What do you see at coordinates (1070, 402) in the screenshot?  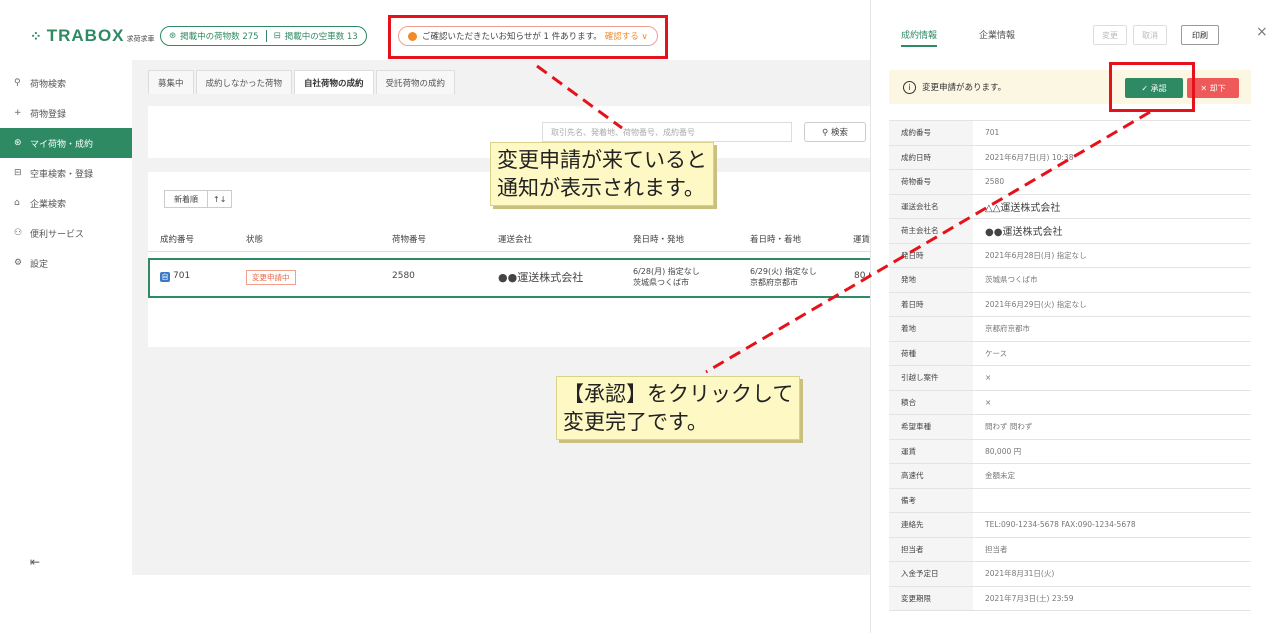 I see `detail-row: 積合 ×` at bounding box center [1070, 402].